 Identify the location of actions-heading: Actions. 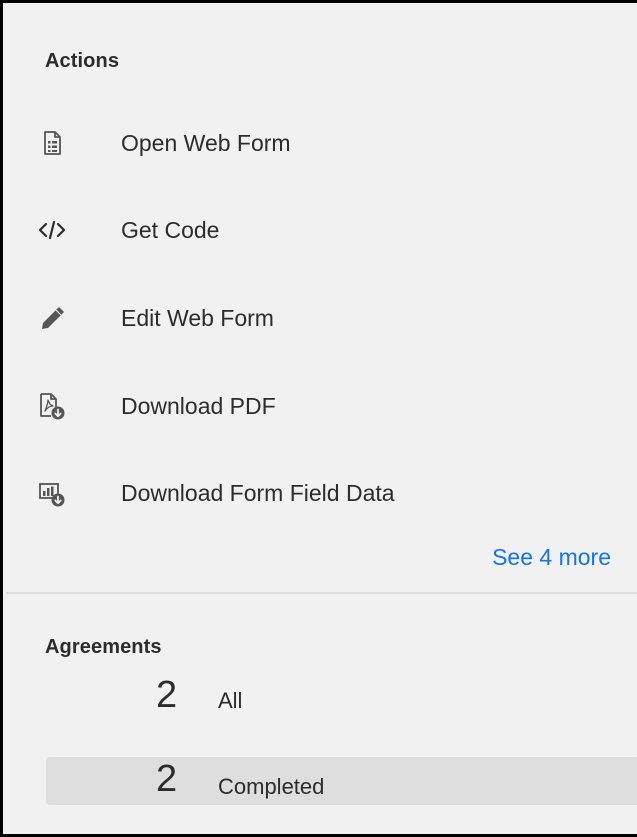
(82, 61).